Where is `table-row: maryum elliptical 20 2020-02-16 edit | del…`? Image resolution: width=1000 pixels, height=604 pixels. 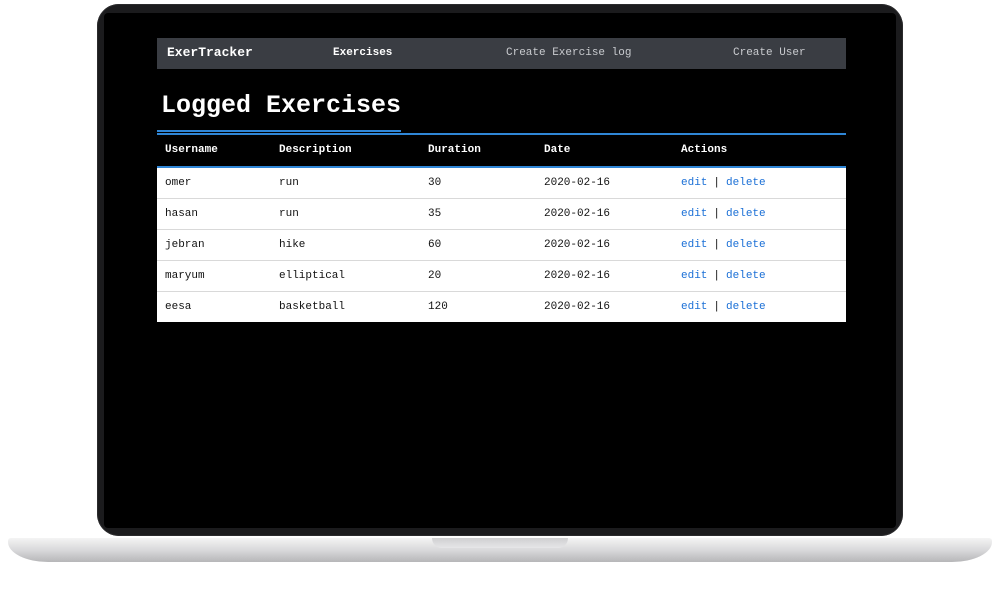 table-row: maryum elliptical 20 2020-02-16 edit | del… is located at coordinates (501, 276).